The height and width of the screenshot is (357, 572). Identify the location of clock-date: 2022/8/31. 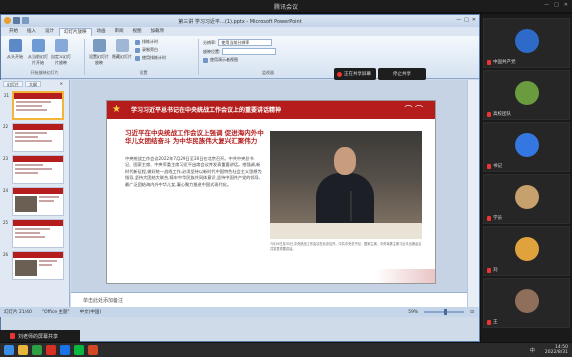
(556, 352).